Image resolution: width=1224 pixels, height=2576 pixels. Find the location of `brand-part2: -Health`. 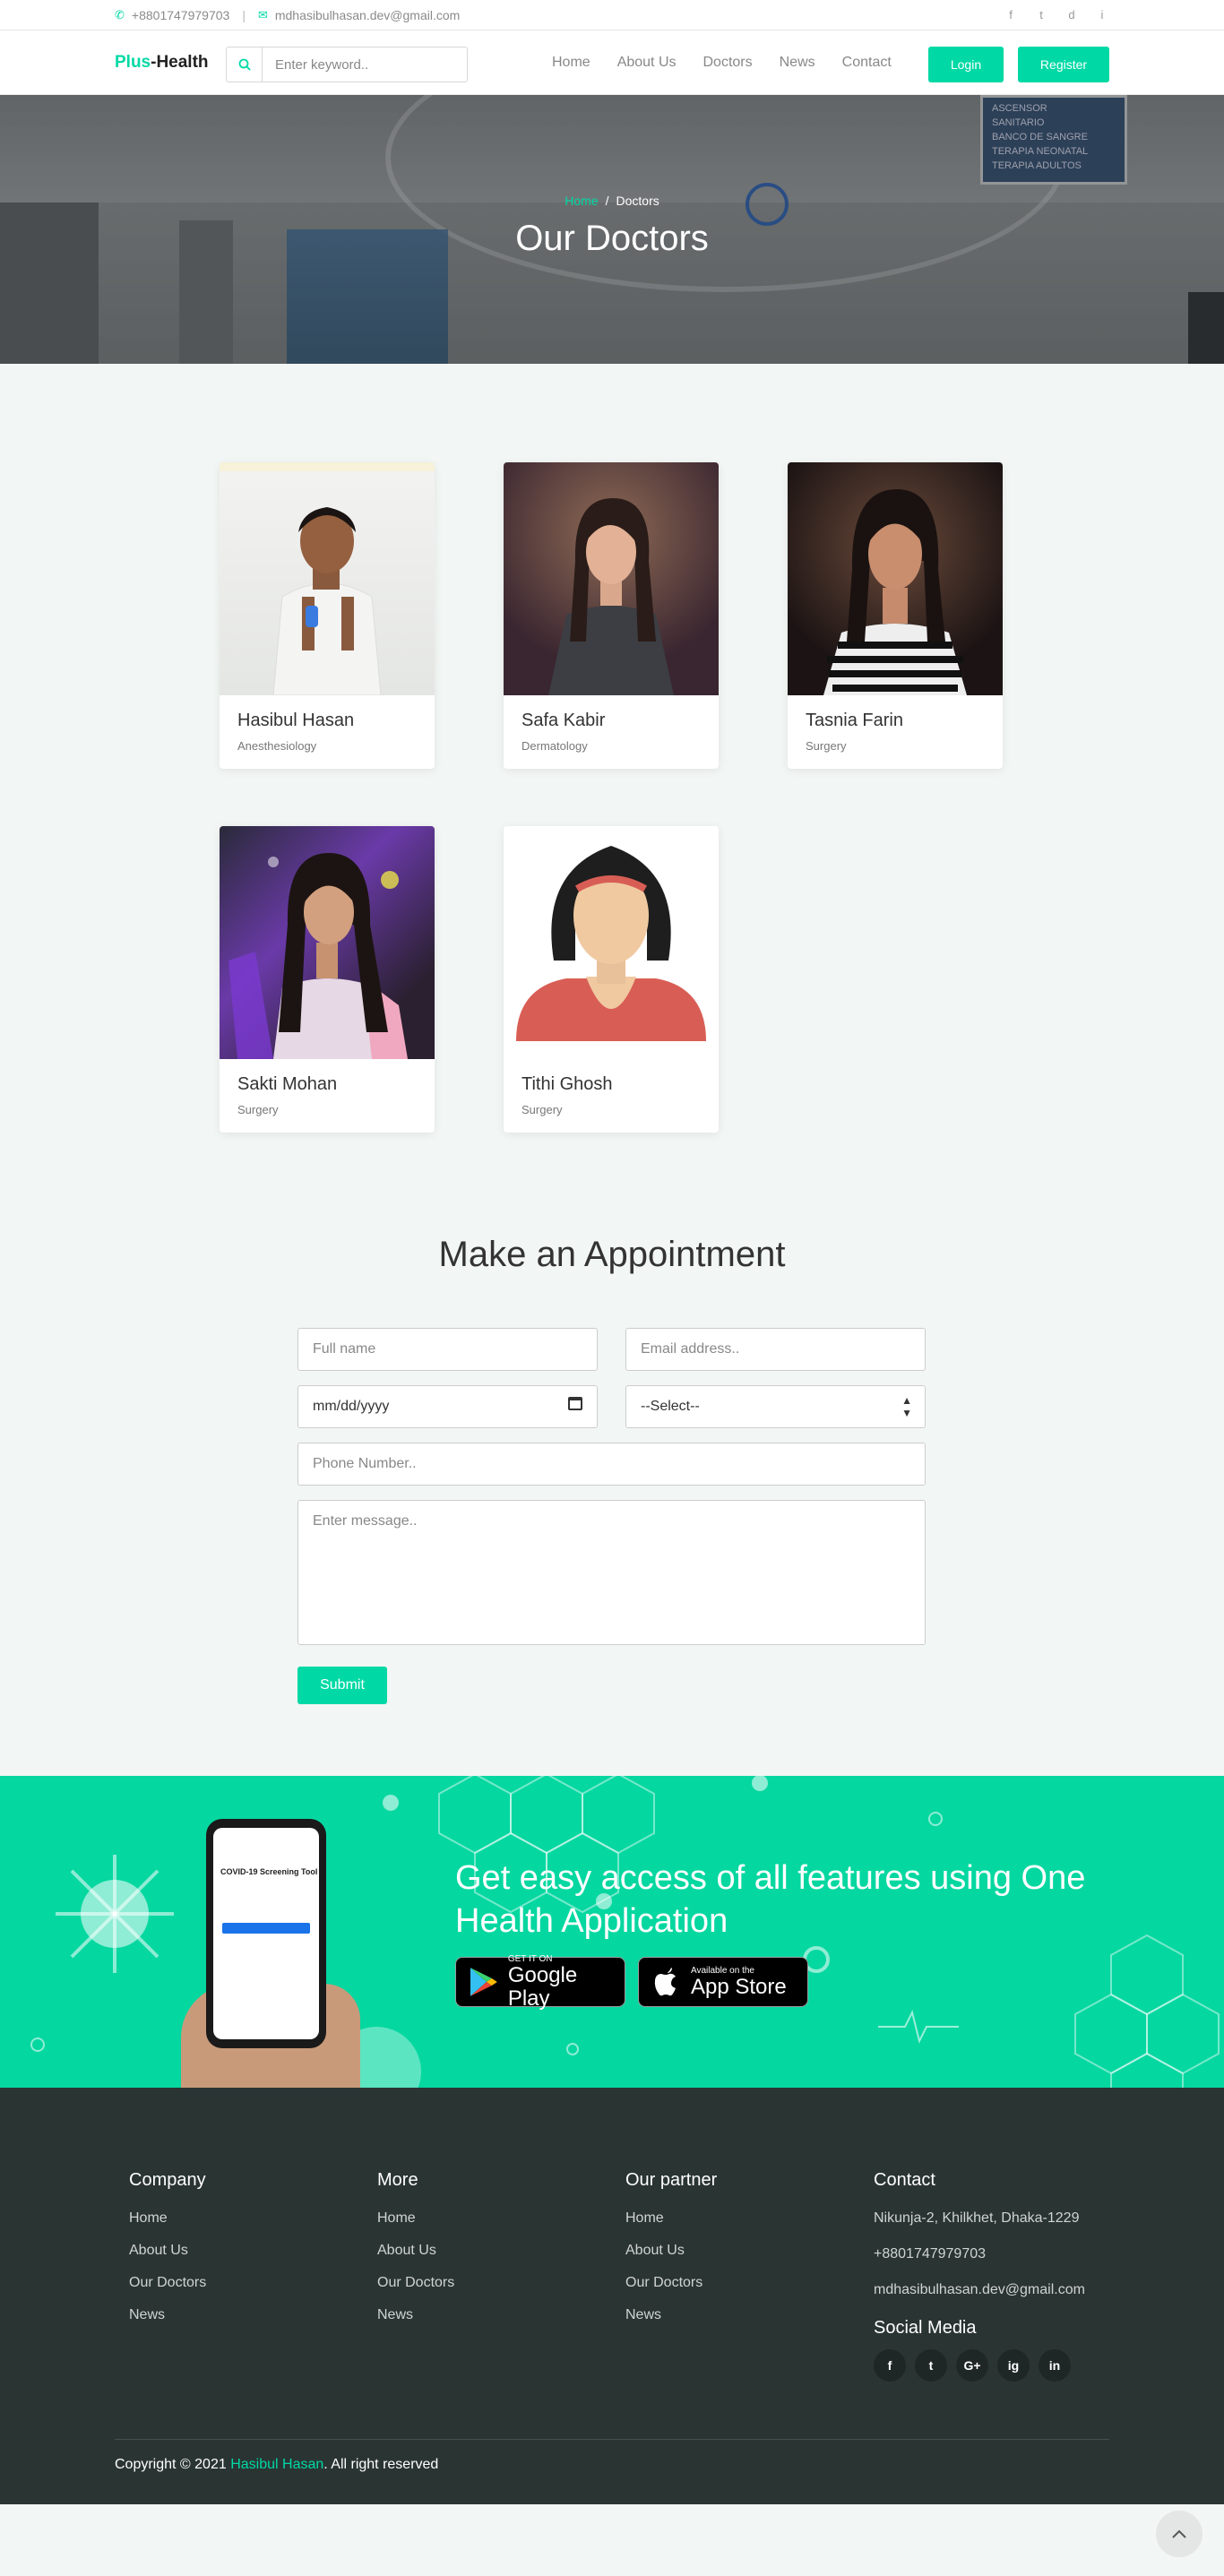

brand-part2: -Health is located at coordinates (180, 63).